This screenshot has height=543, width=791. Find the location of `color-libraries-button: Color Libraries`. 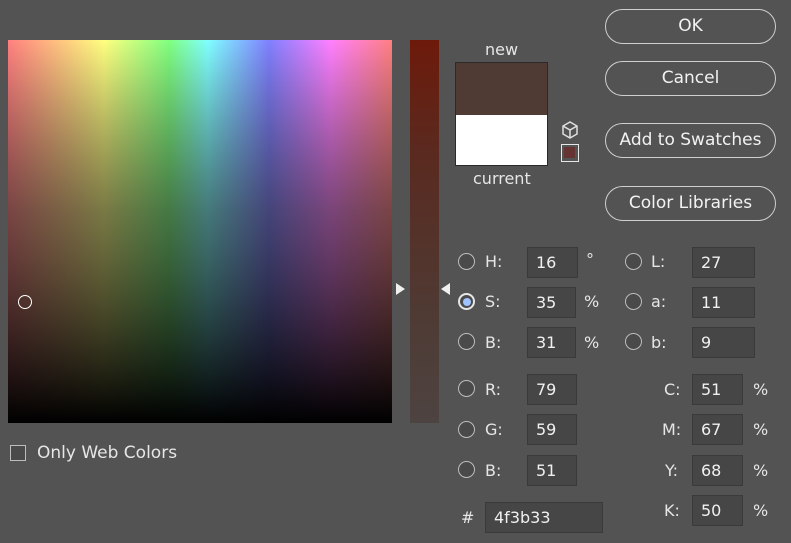

color-libraries-button: Color Libraries is located at coordinates (690, 203).